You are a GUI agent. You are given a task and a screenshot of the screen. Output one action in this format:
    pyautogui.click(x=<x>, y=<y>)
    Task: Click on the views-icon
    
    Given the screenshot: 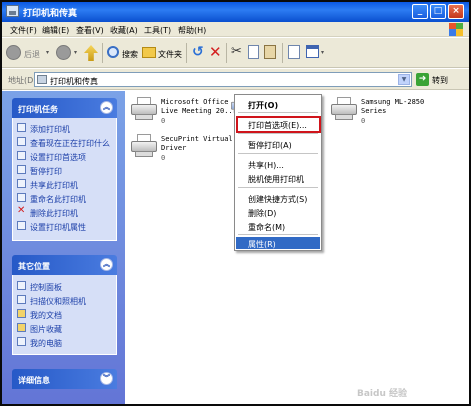 What is the action you would take?
    pyautogui.click(x=312, y=51)
    